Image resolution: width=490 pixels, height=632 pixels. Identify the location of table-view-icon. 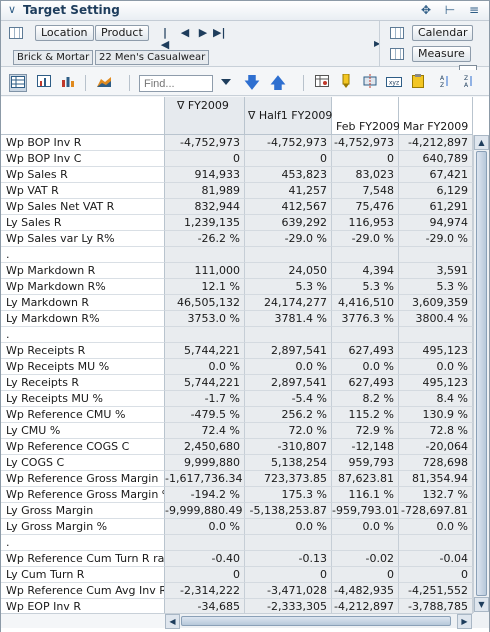
(18, 83).